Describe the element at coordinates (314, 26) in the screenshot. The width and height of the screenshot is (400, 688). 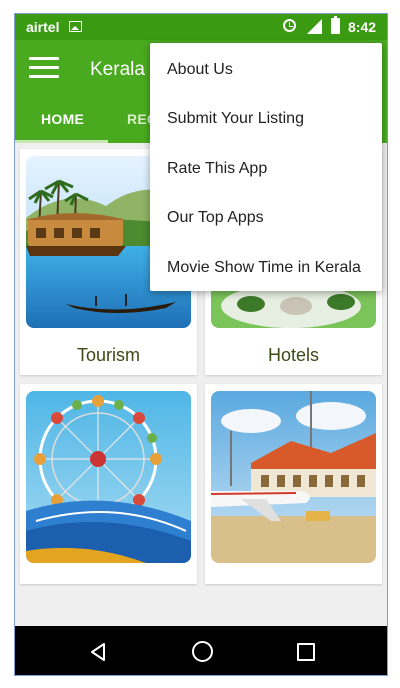
I see `signal-icon` at that location.